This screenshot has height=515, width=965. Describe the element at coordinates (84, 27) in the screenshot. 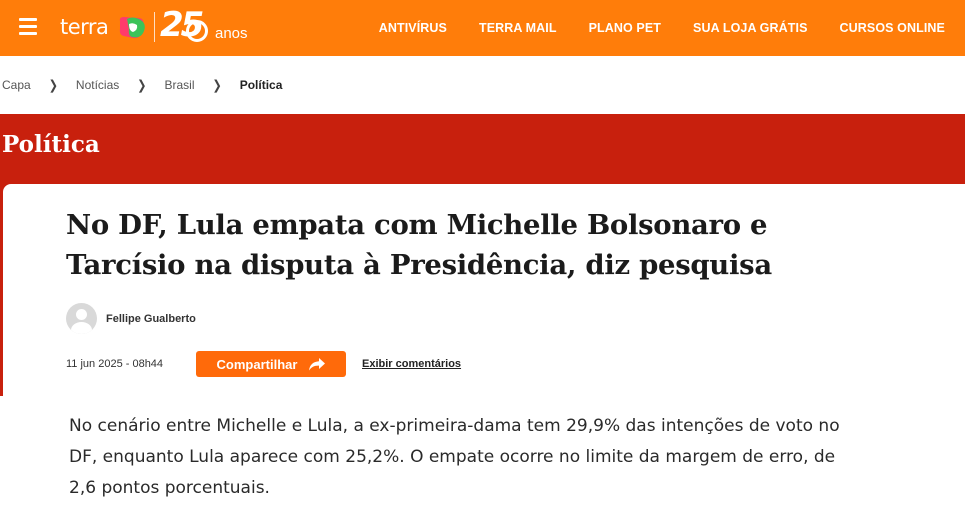

I see `logo-wordmark: terra` at that location.